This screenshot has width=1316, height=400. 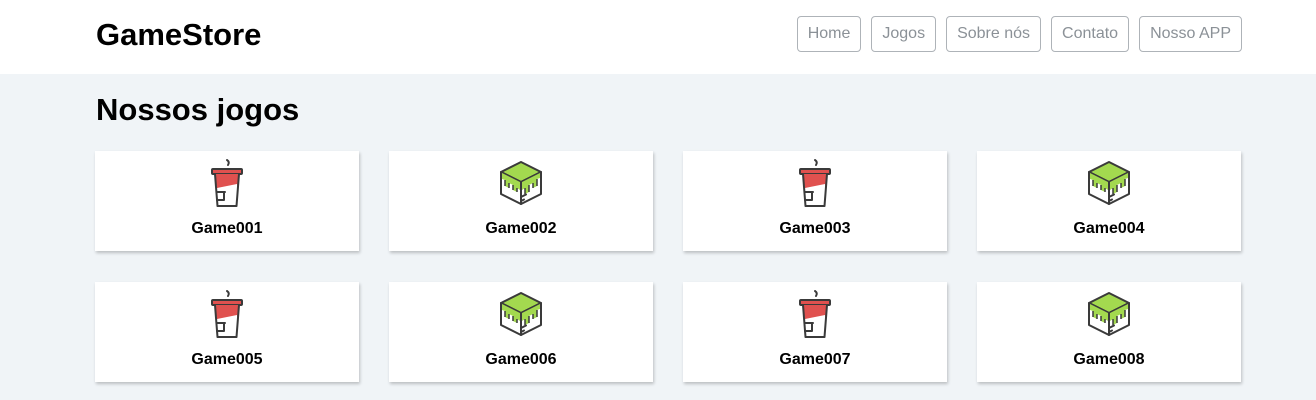 I want to click on brand-logo: GameStore, so click(x=178, y=35).